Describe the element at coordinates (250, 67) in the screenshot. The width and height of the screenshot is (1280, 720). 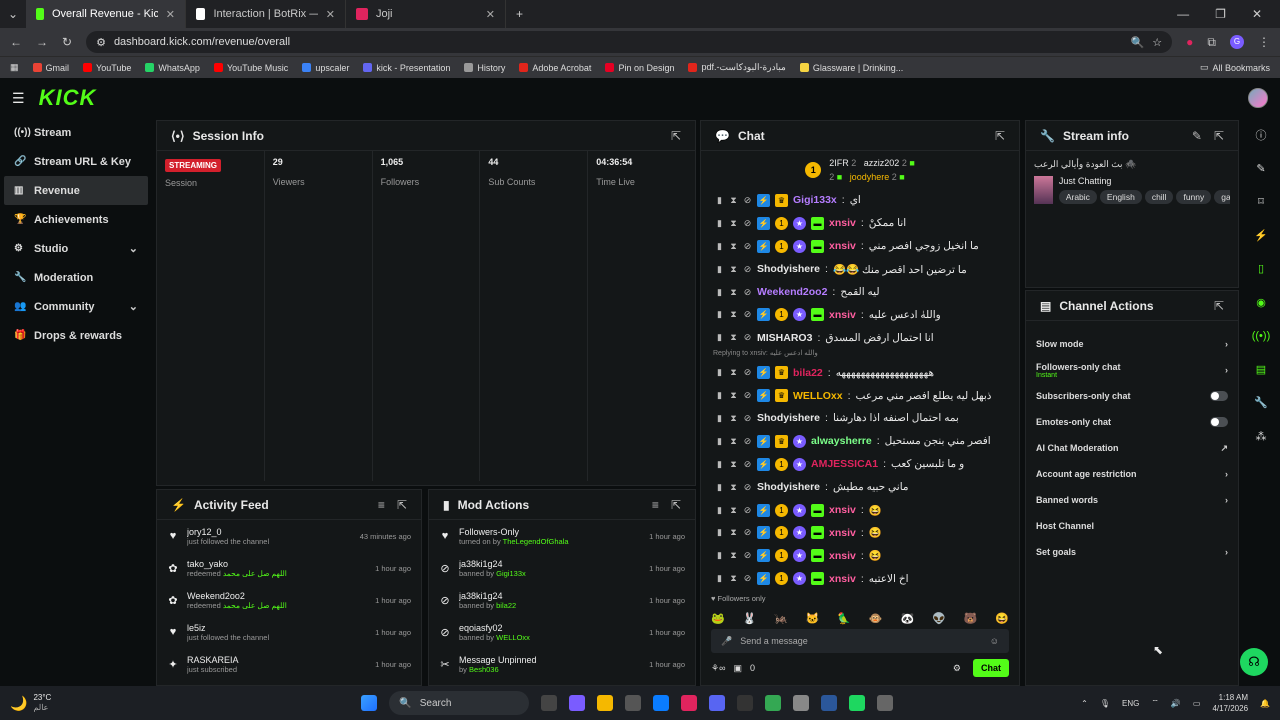
I see `bookmark-item: YouTube Music` at that location.